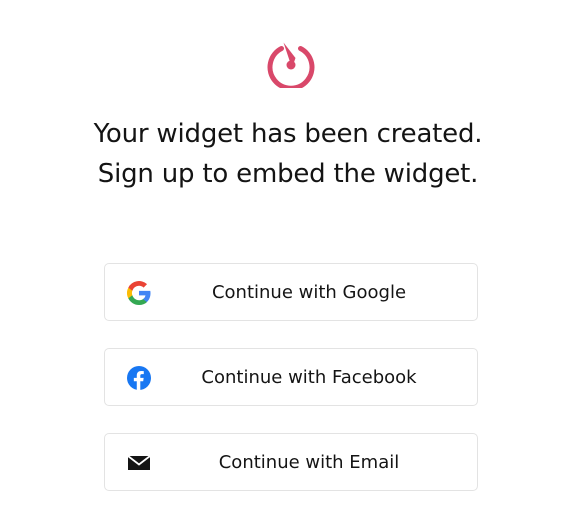  I want to click on heading-line-1: Your widget has been created., so click(288, 134).